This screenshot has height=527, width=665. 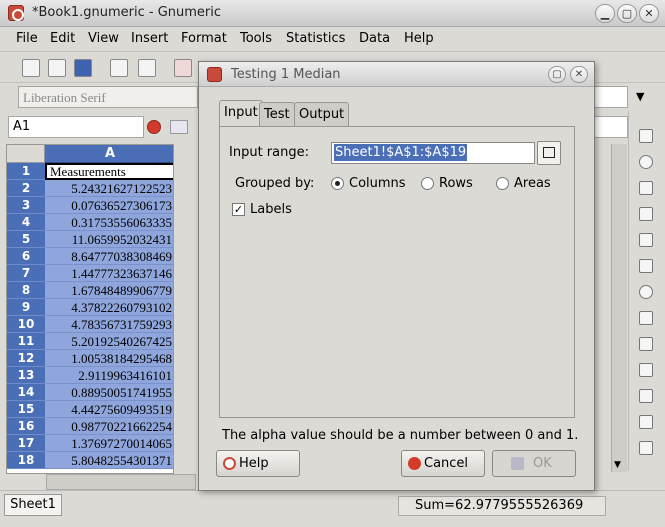 I want to click on ellipse-tool-icon, so click(x=646, y=162).